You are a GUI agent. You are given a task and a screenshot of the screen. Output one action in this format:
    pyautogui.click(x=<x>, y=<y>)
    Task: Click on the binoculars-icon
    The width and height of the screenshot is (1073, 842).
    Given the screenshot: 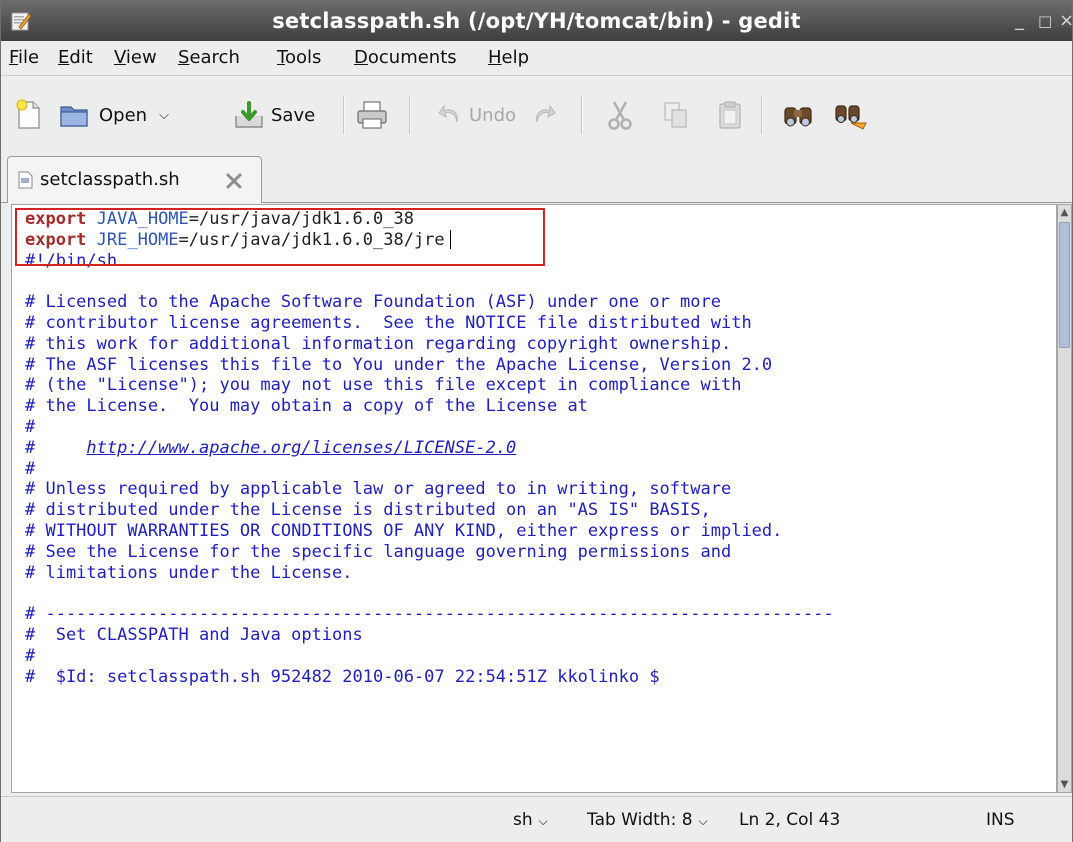 What is the action you would take?
    pyautogui.click(x=798, y=117)
    